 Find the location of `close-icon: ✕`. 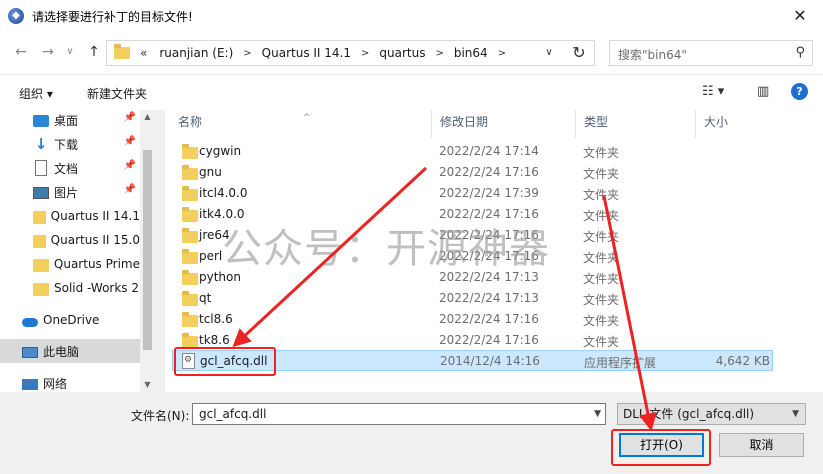

close-icon: ✕ is located at coordinates (800, 15).